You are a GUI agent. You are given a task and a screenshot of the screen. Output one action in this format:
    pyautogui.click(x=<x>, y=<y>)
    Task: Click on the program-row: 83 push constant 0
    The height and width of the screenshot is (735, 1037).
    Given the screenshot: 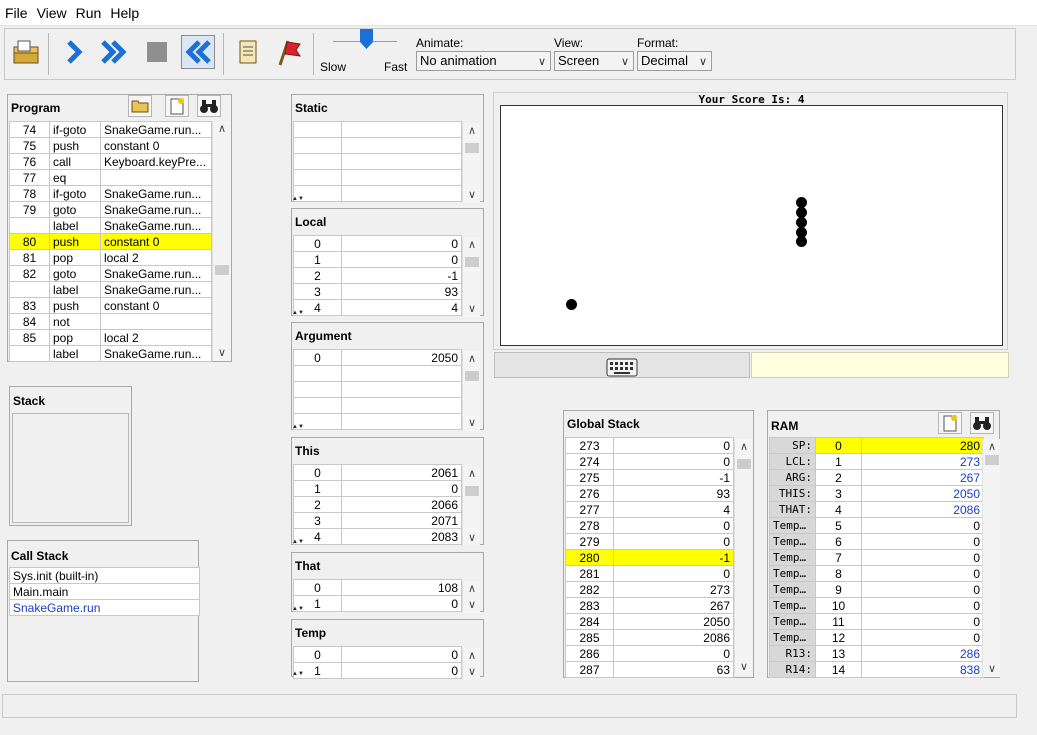 What is the action you would take?
    pyautogui.click(x=110, y=305)
    